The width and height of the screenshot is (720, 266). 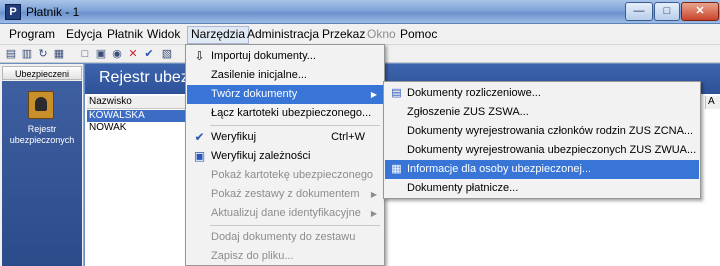 What do you see at coordinates (133, 54) in the screenshot?
I see `delete-icon: ✕` at bounding box center [133, 54].